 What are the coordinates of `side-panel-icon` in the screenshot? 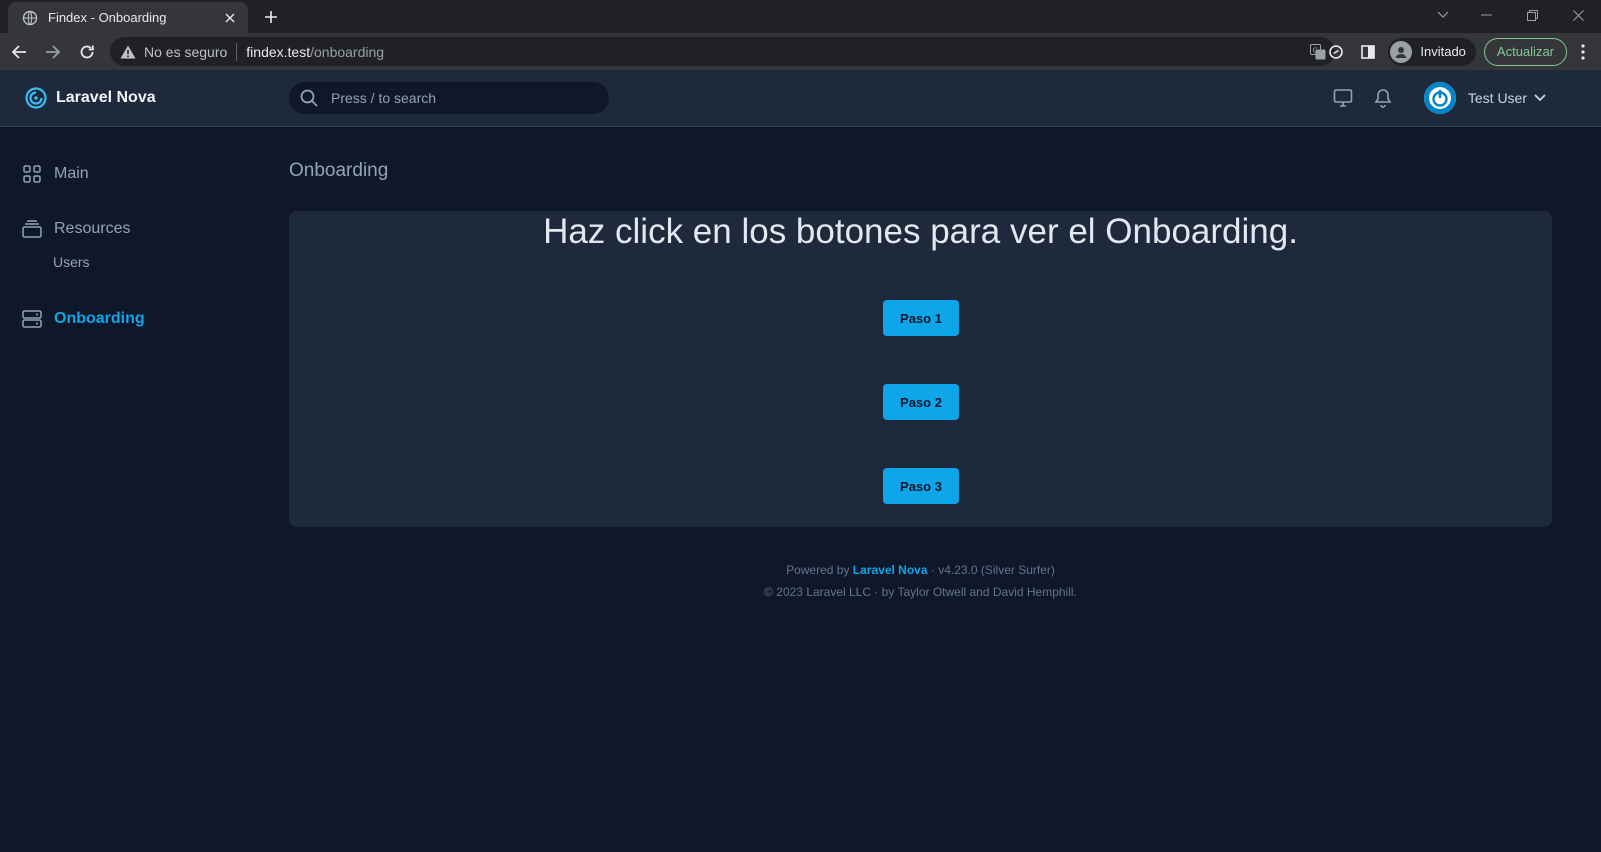 It's located at (1368, 52).